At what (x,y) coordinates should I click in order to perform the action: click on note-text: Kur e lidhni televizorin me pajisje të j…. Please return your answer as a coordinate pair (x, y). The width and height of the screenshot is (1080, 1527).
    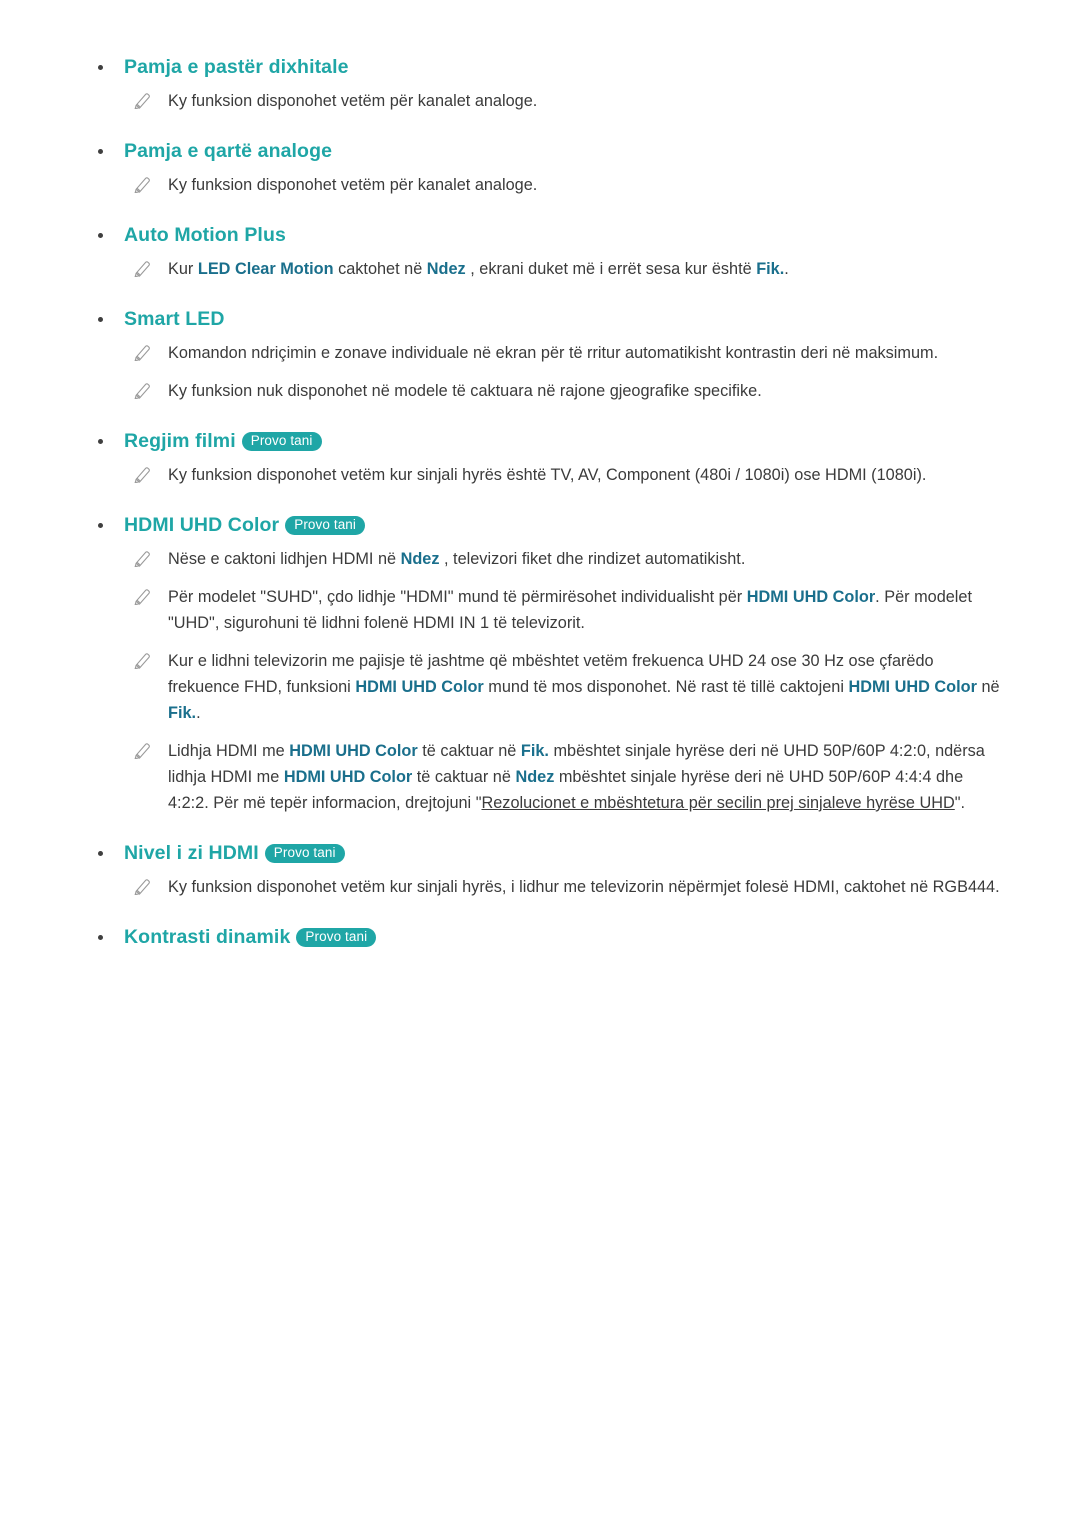
    Looking at the image, I should click on (584, 687).